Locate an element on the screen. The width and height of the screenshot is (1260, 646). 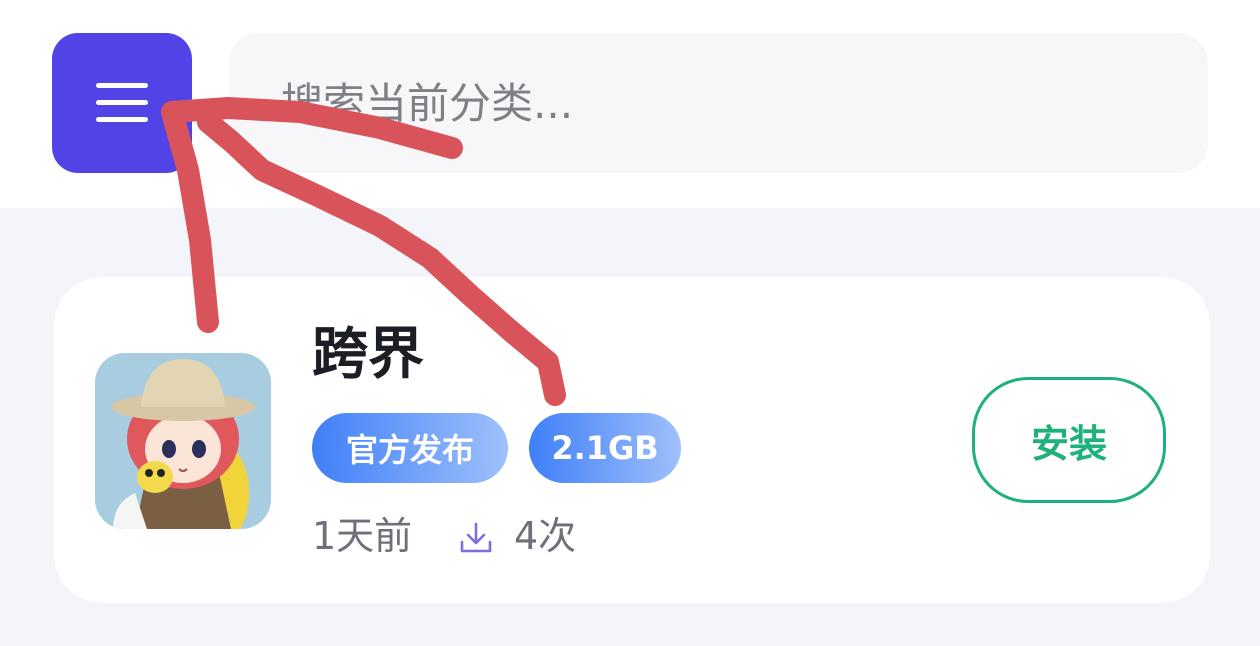
menu-button is located at coordinates (122, 103).